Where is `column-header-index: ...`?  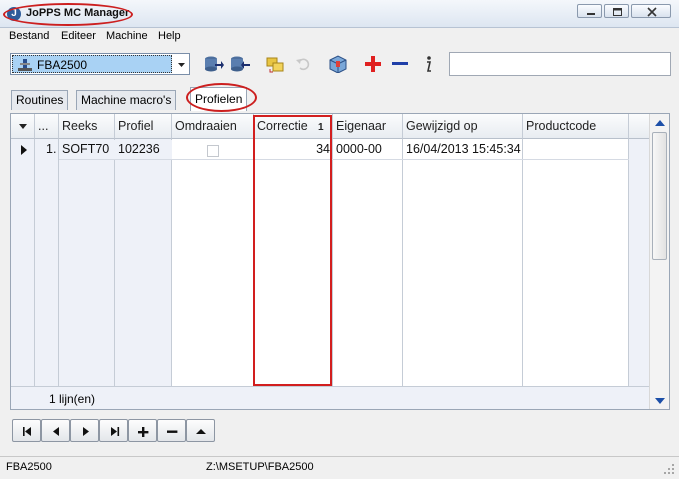
column-header-index: ... is located at coordinates (47, 126).